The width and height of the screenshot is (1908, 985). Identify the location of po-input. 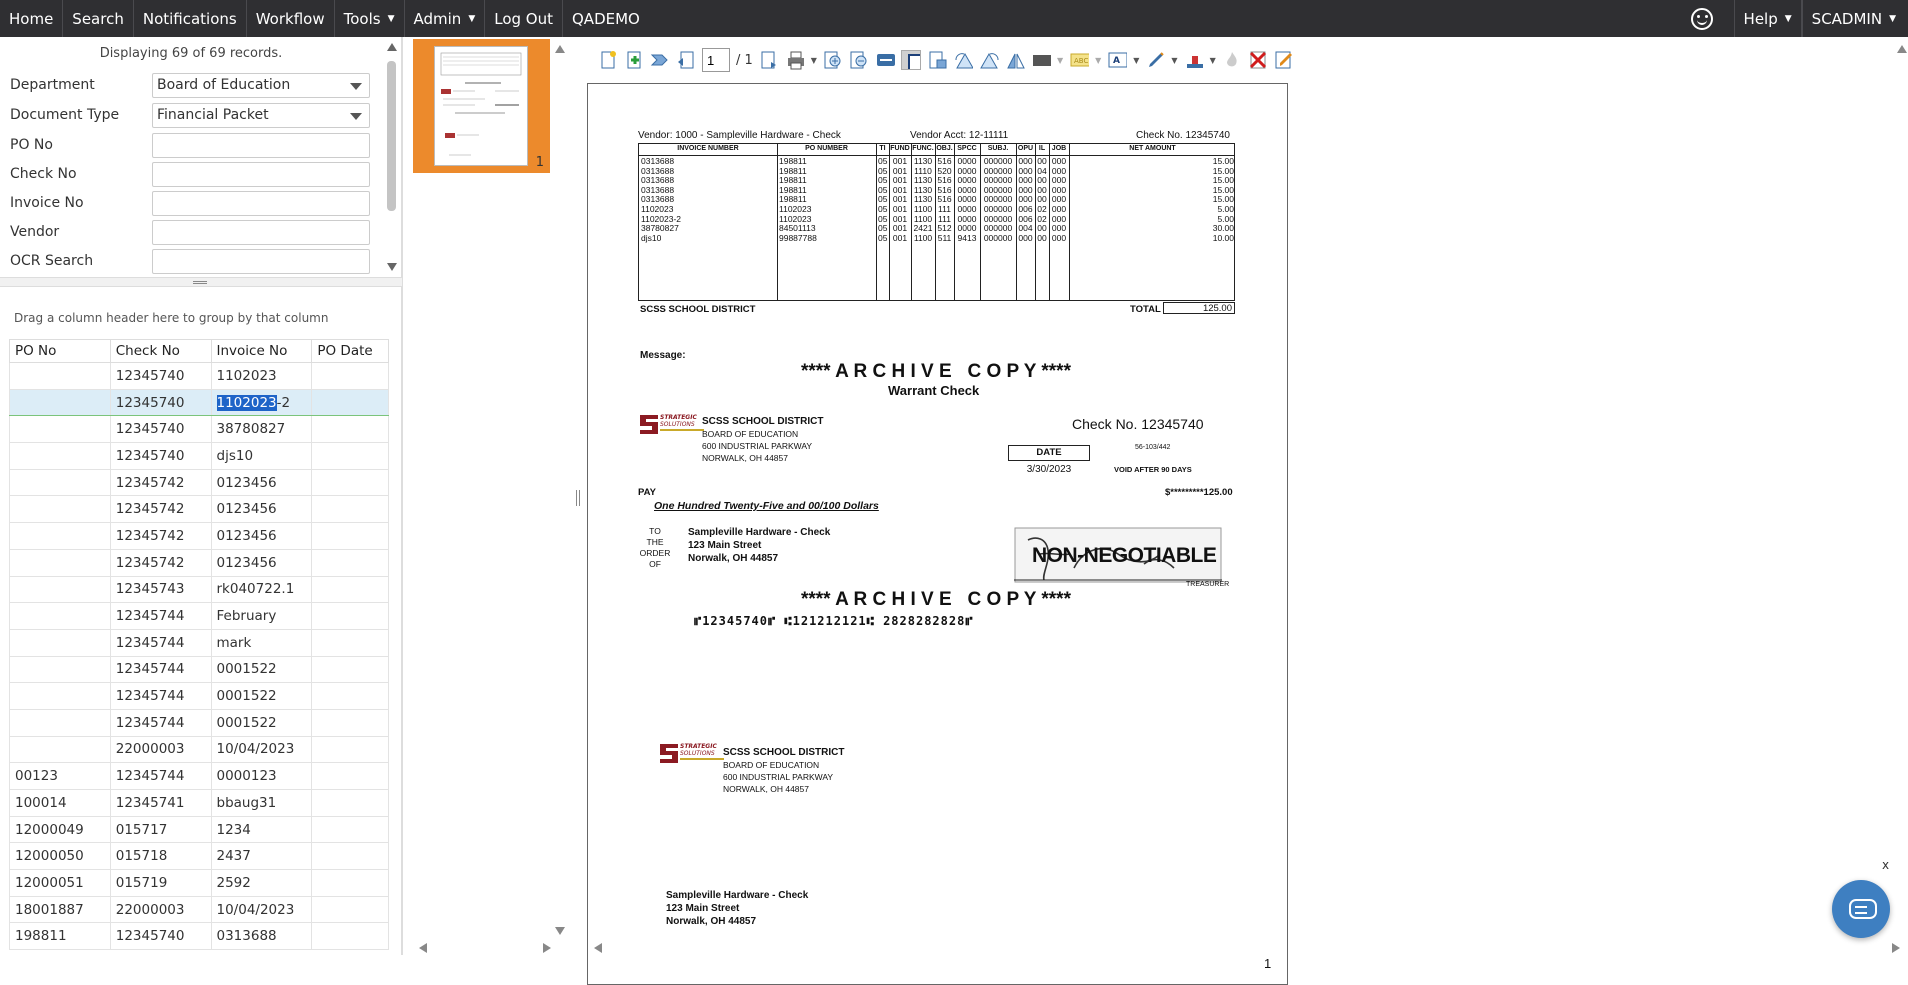
(261, 145).